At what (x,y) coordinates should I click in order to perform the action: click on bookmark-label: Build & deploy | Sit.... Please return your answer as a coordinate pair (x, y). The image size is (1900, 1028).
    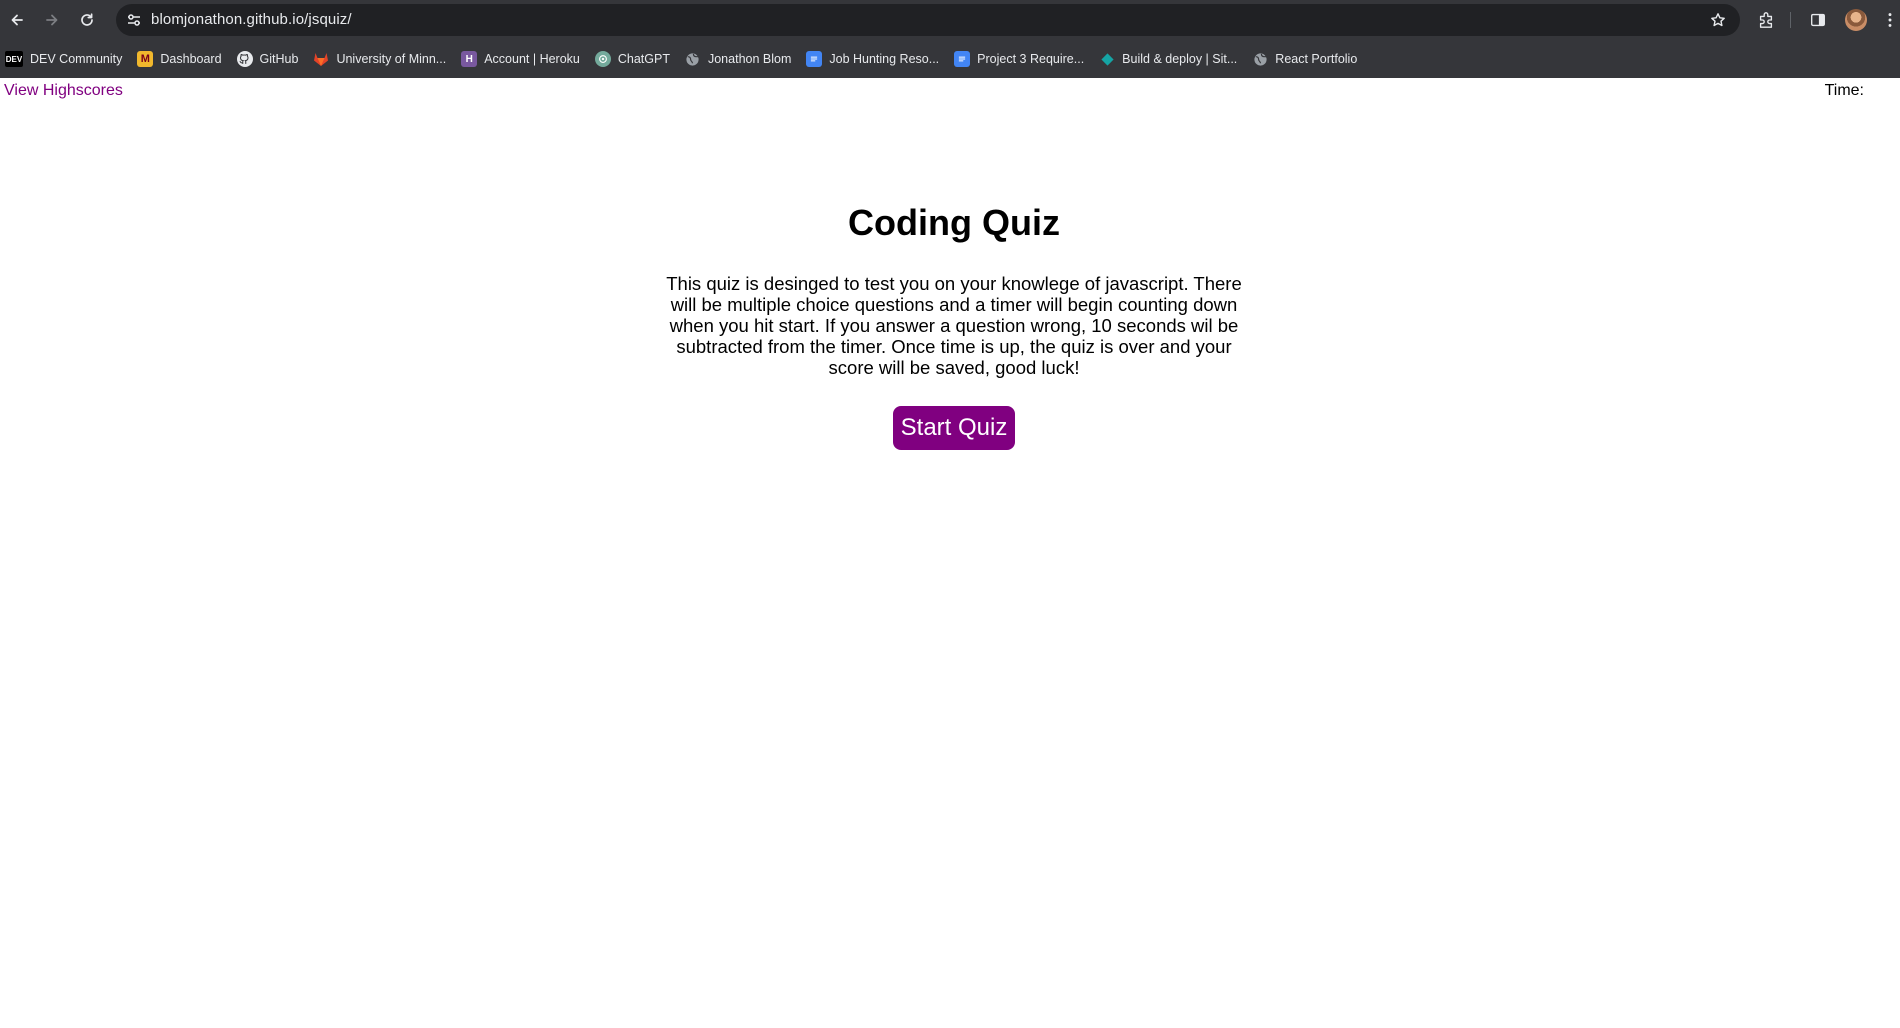
    Looking at the image, I should click on (1180, 59).